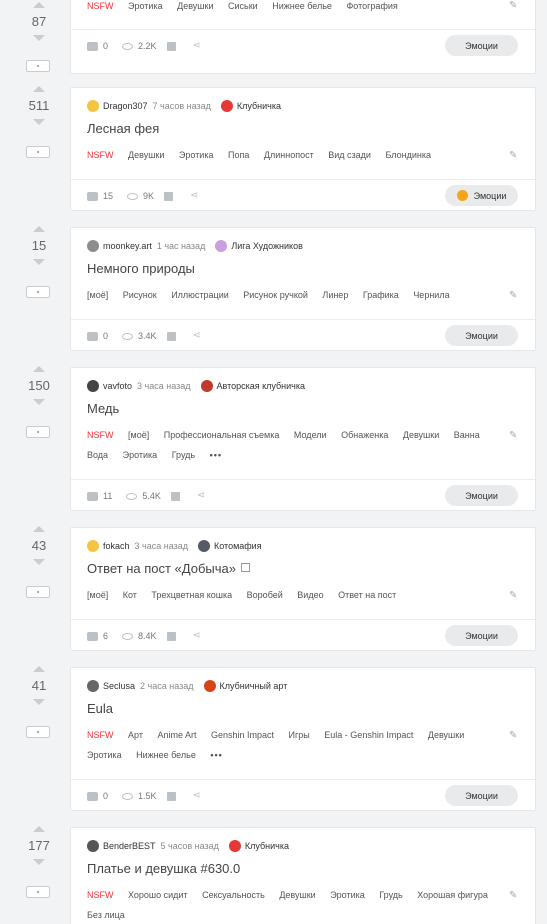 This screenshot has width=547, height=924. What do you see at coordinates (106, 915) in the screenshot?
I see `tag-item: Без лица` at bounding box center [106, 915].